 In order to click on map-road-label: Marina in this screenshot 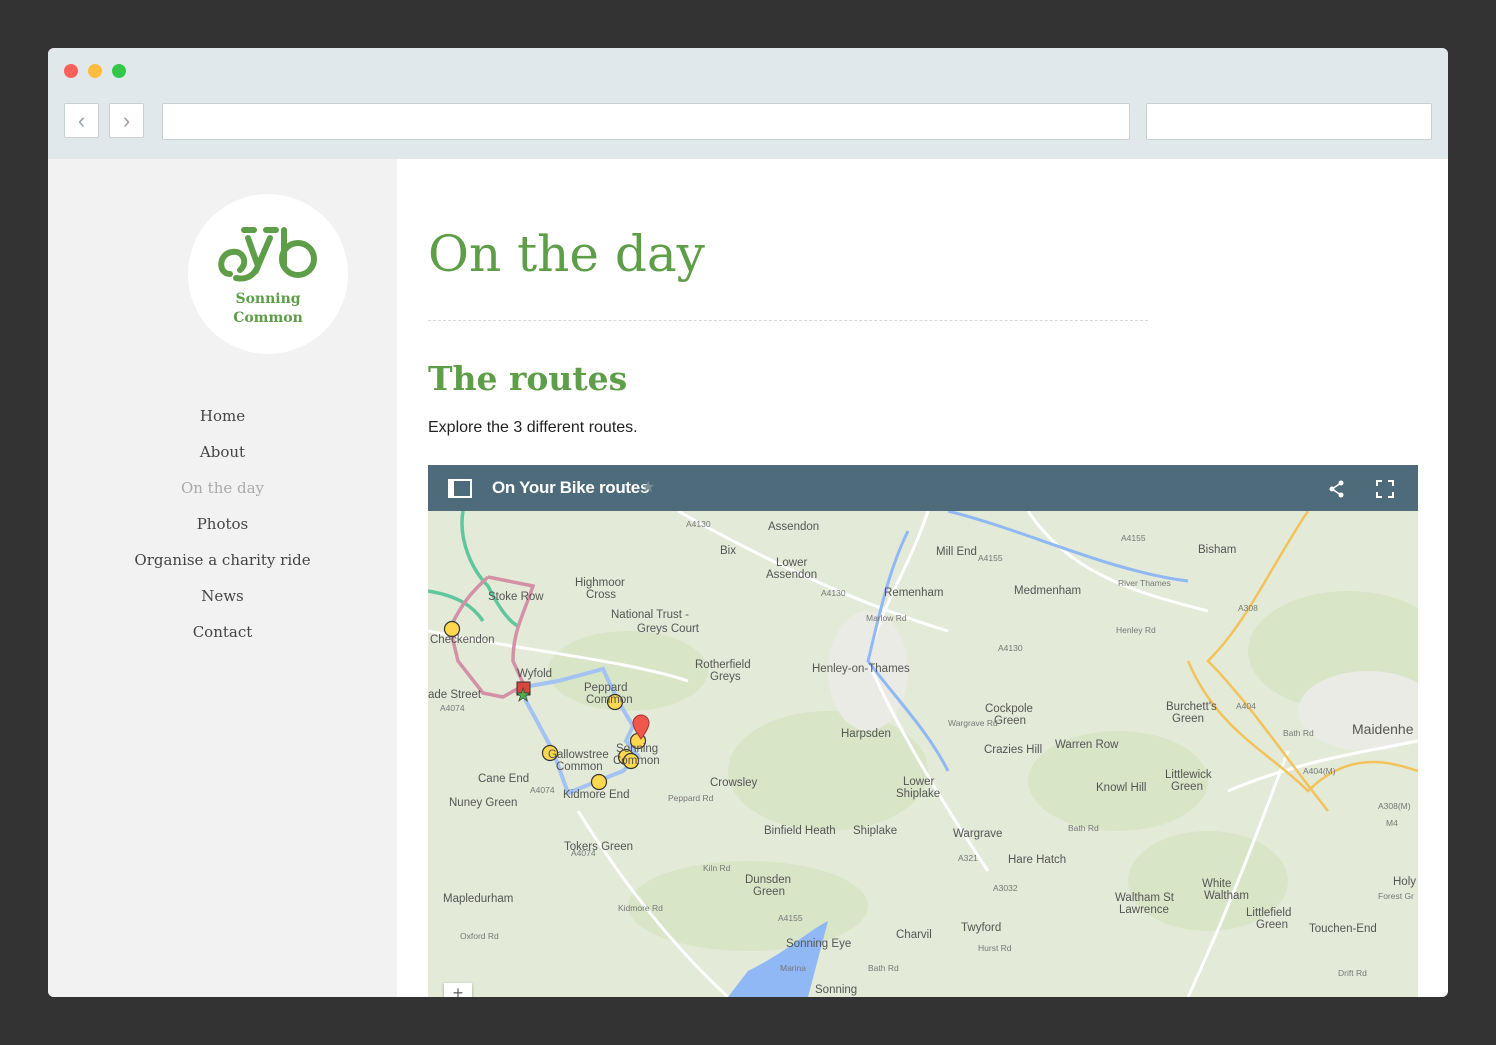, I will do `click(793, 968)`.